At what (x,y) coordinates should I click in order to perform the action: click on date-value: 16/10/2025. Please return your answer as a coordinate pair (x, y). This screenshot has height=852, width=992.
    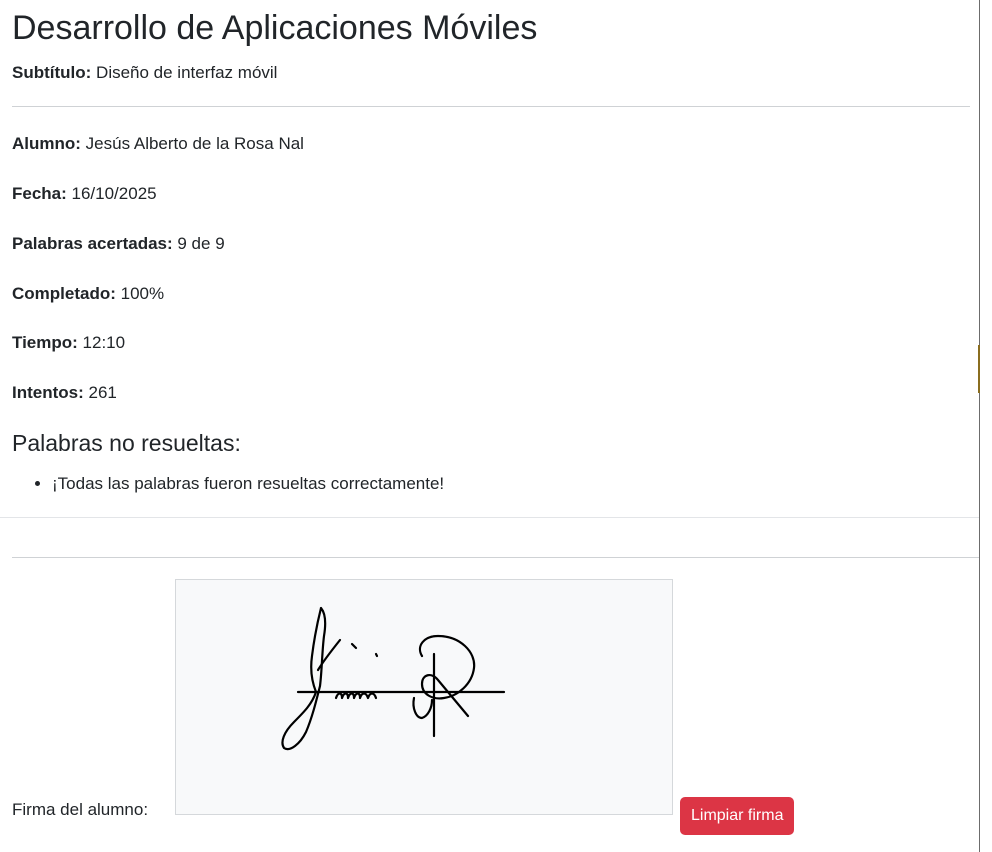
    Looking at the image, I should click on (111, 193).